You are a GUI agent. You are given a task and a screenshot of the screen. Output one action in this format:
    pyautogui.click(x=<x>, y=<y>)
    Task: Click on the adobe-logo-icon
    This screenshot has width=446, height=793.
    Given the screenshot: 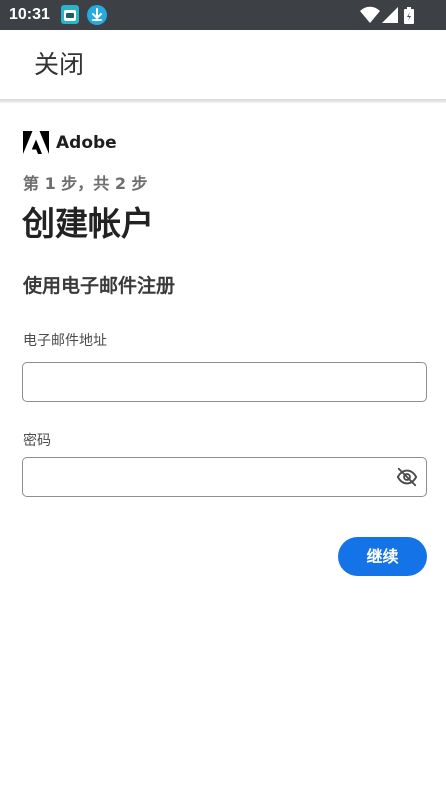 What is the action you would take?
    pyautogui.click(x=36, y=142)
    